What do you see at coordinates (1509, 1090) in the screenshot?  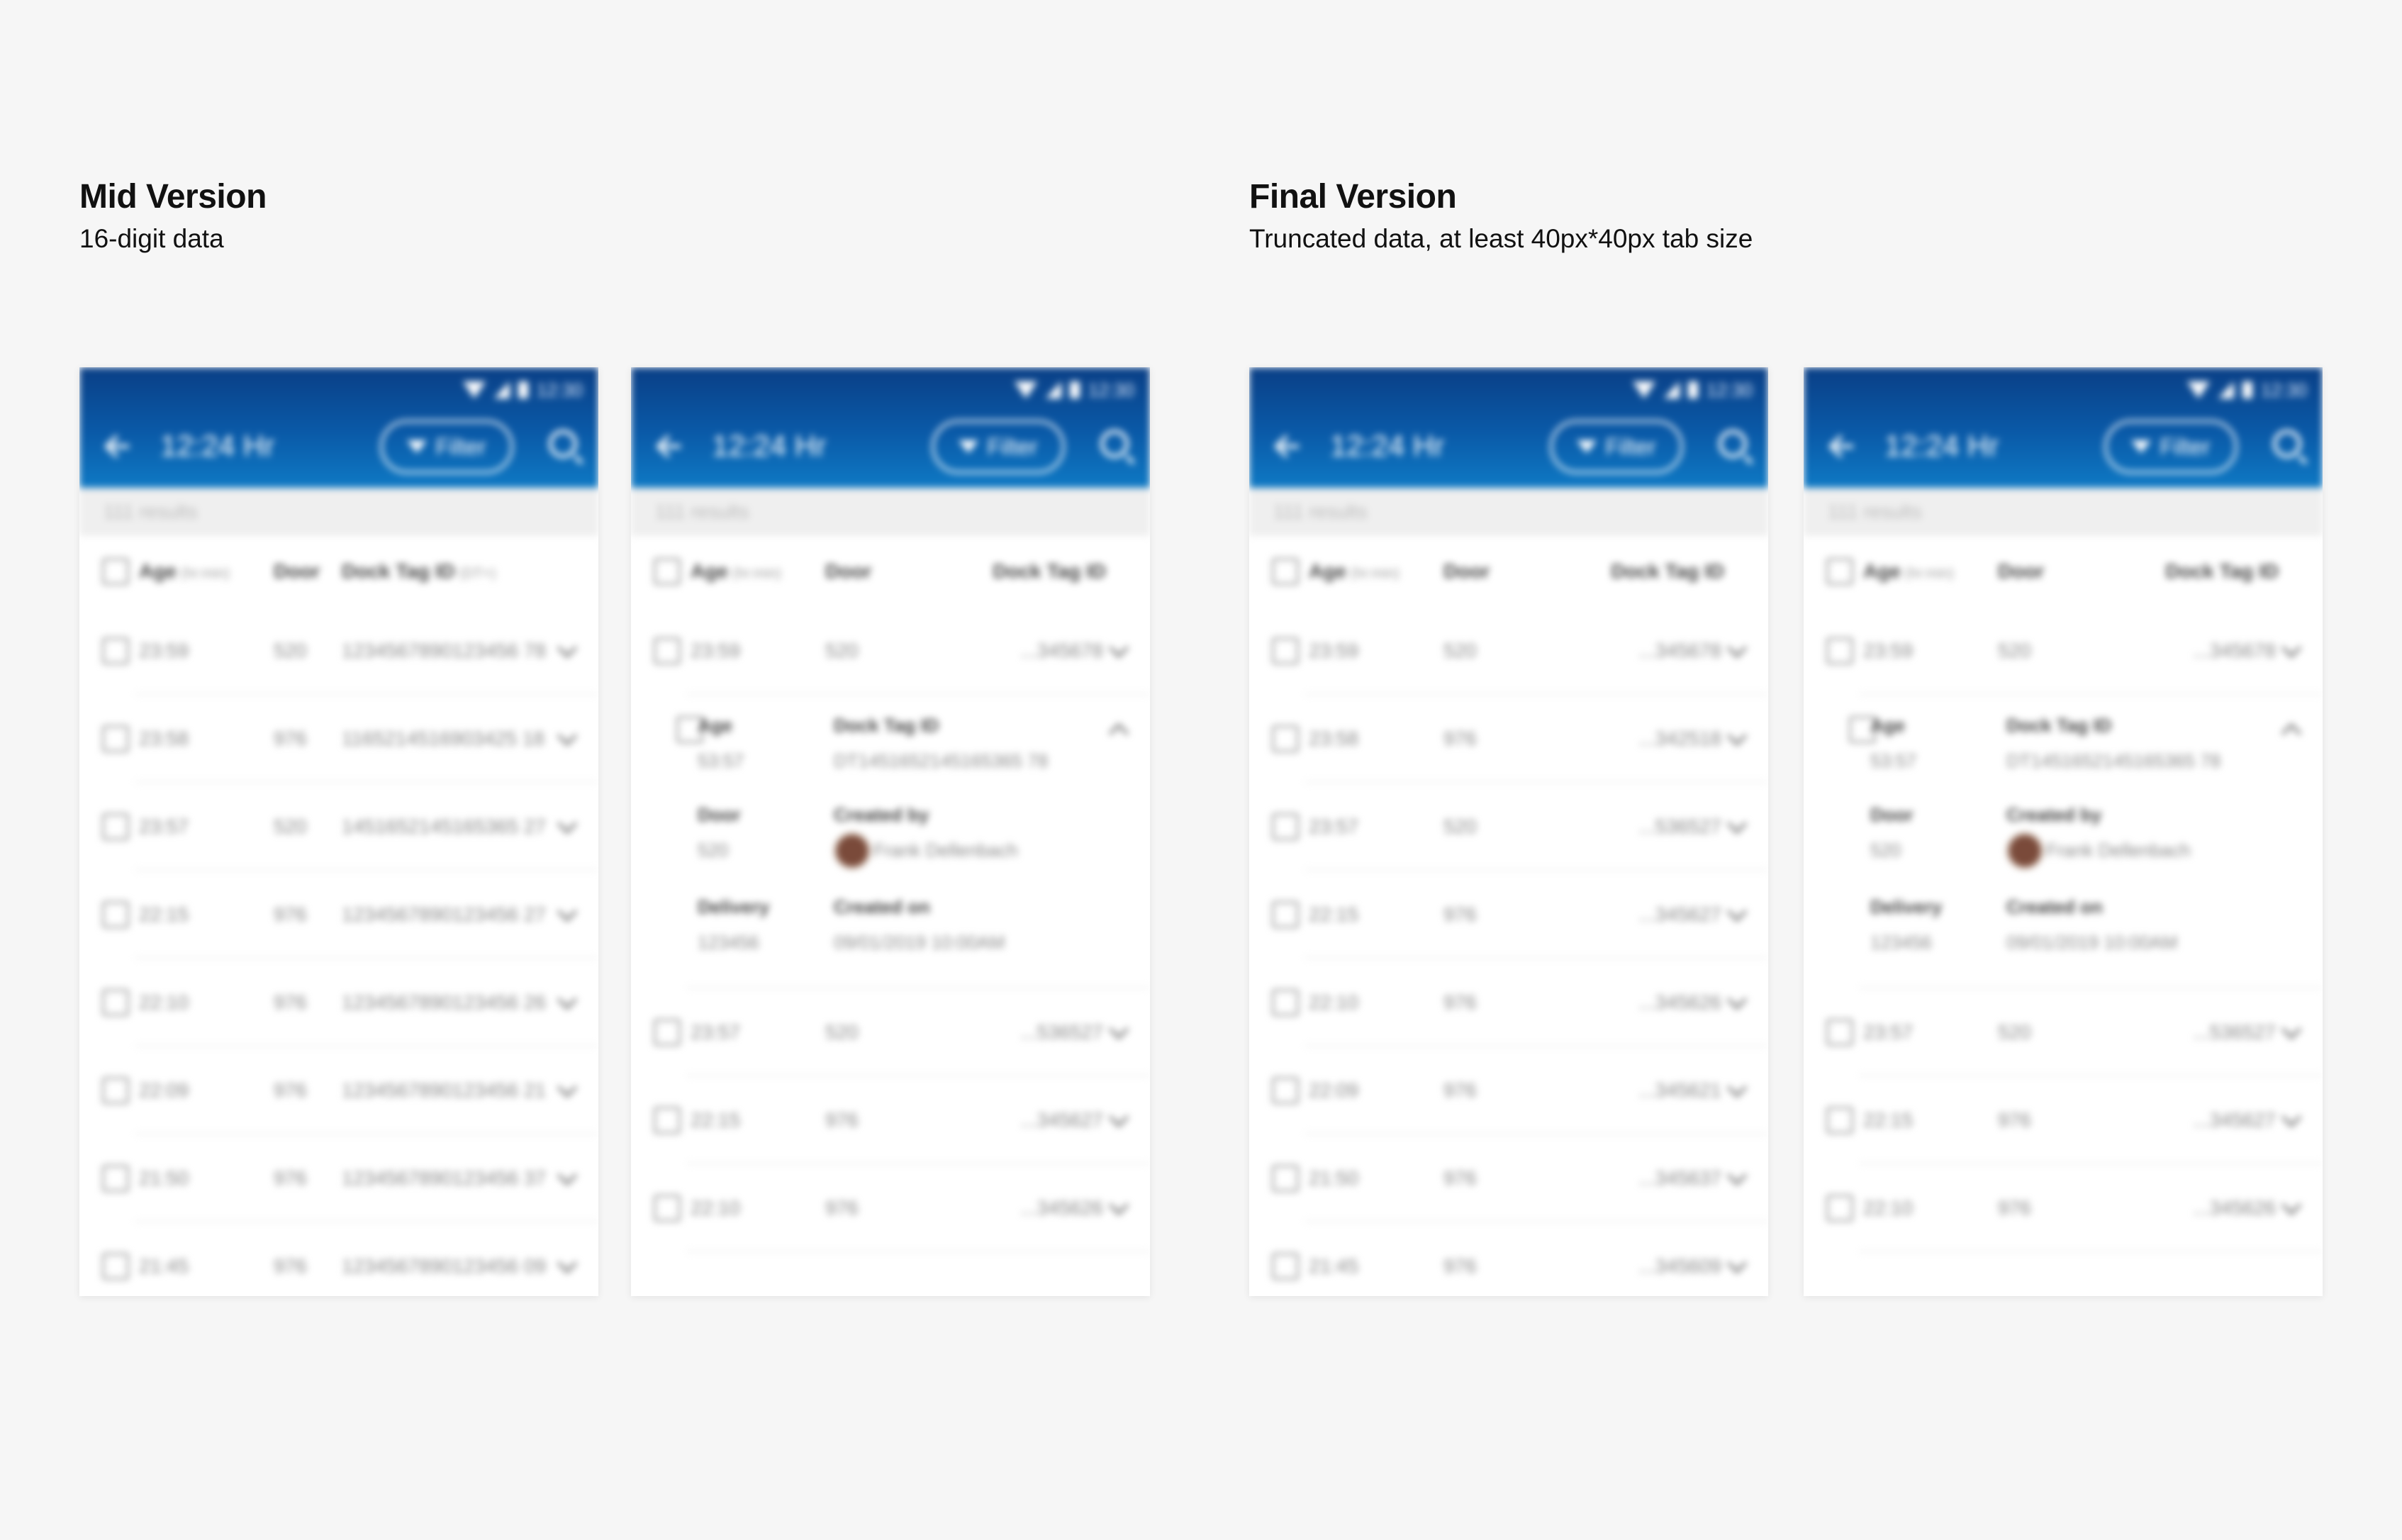 I see `table-row: 22:09 976 ...345621` at bounding box center [1509, 1090].